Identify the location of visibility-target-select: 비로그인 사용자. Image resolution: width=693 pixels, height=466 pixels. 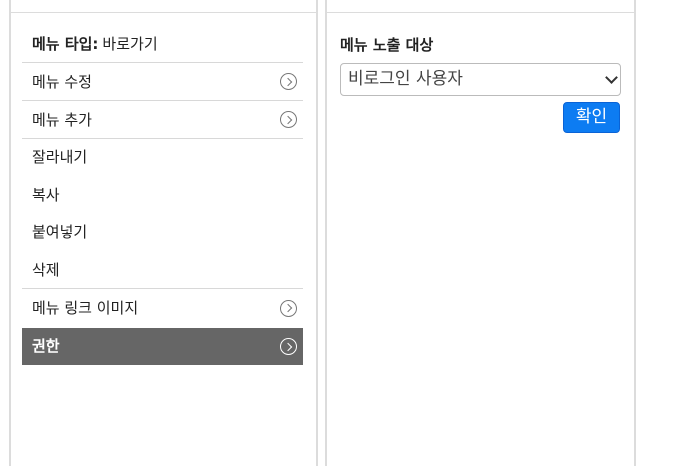
(480, 79).